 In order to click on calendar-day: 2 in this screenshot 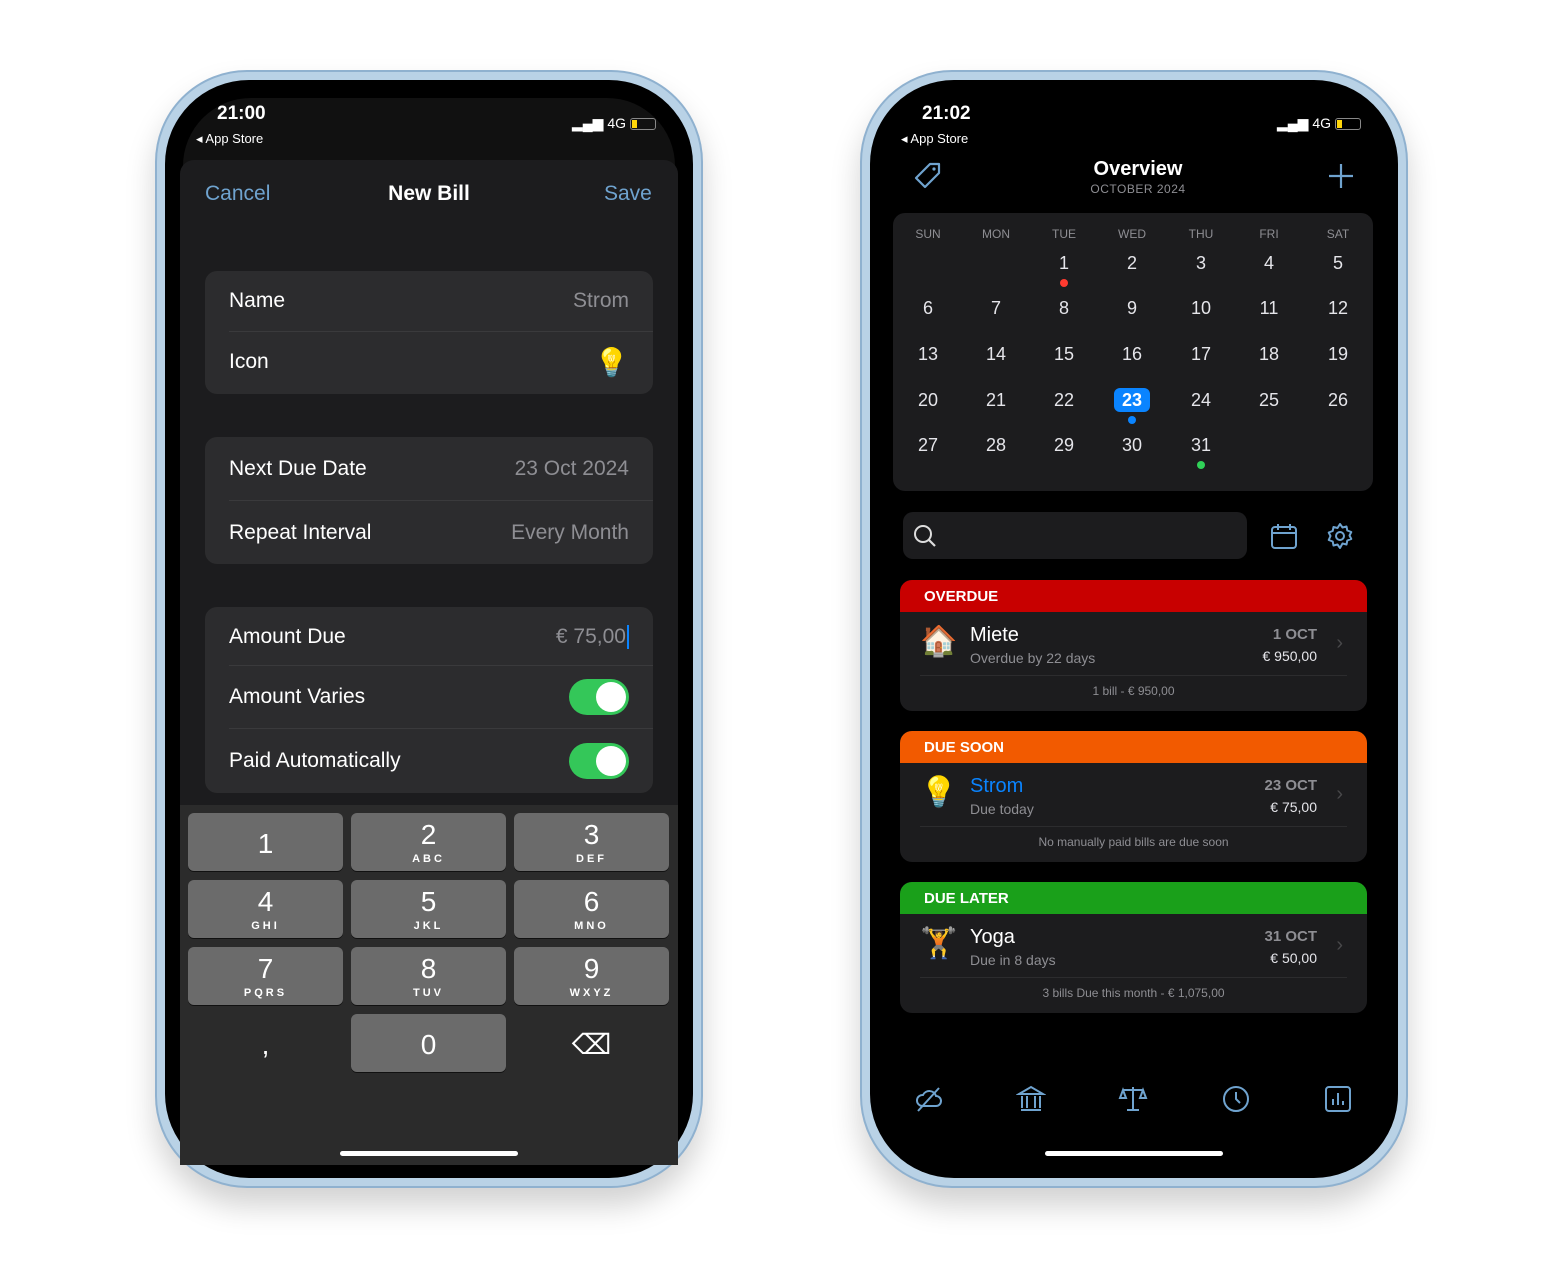, I will do `click(1132, 263)`.